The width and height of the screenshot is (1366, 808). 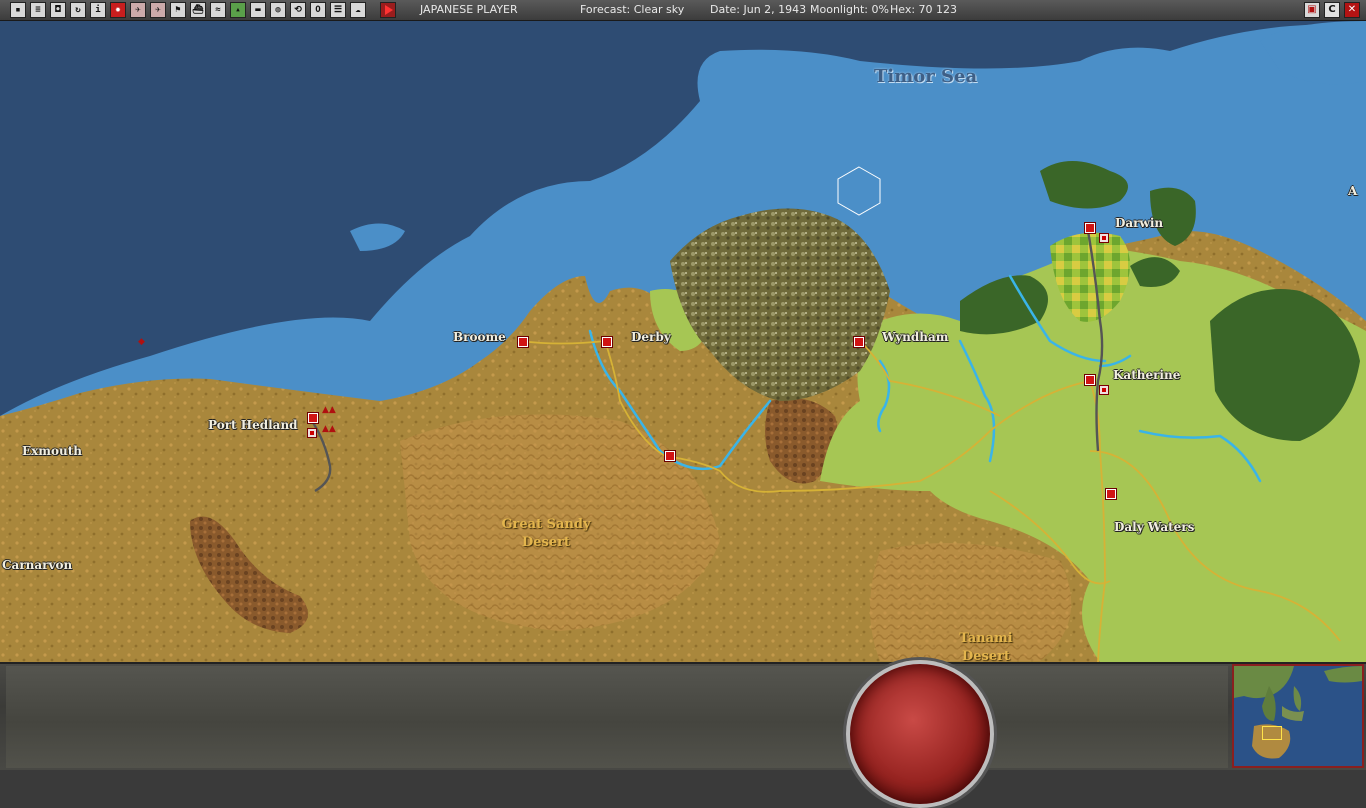 What do you see at coordinates (924, 9) in the screenshot?
I see `hex-label: Hex: 70 123` at bounding box center [924, 9].